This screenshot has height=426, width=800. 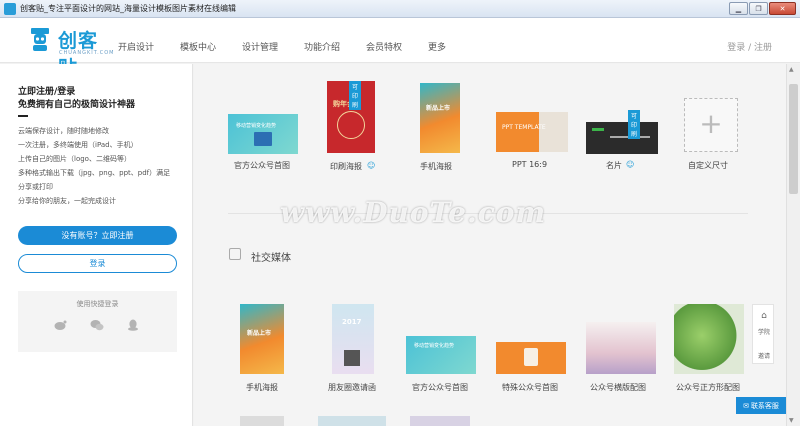 What do you see at coordinates (708, 165) in the screenshot?
I see `template-label: 自定义尺寸` at bounding box center [708, 165].